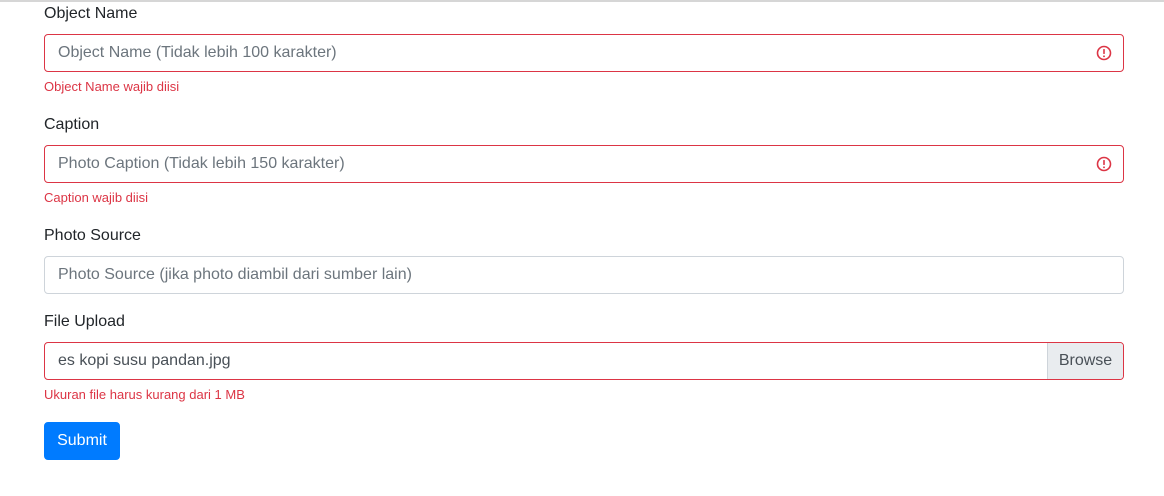 The image size is (1164, 496). Describe the element at coordinates (584, 53) in the screenshot. I see `object-name-input: Object Name (Tidak lebih 100 karakter)` at that location.